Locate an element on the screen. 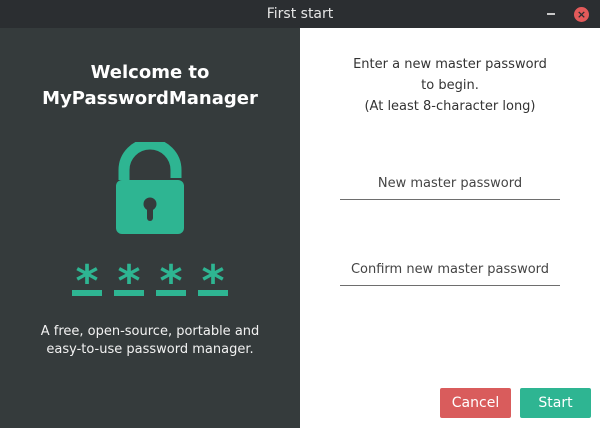  new-master-password-field is located at coordinates (450, 184).